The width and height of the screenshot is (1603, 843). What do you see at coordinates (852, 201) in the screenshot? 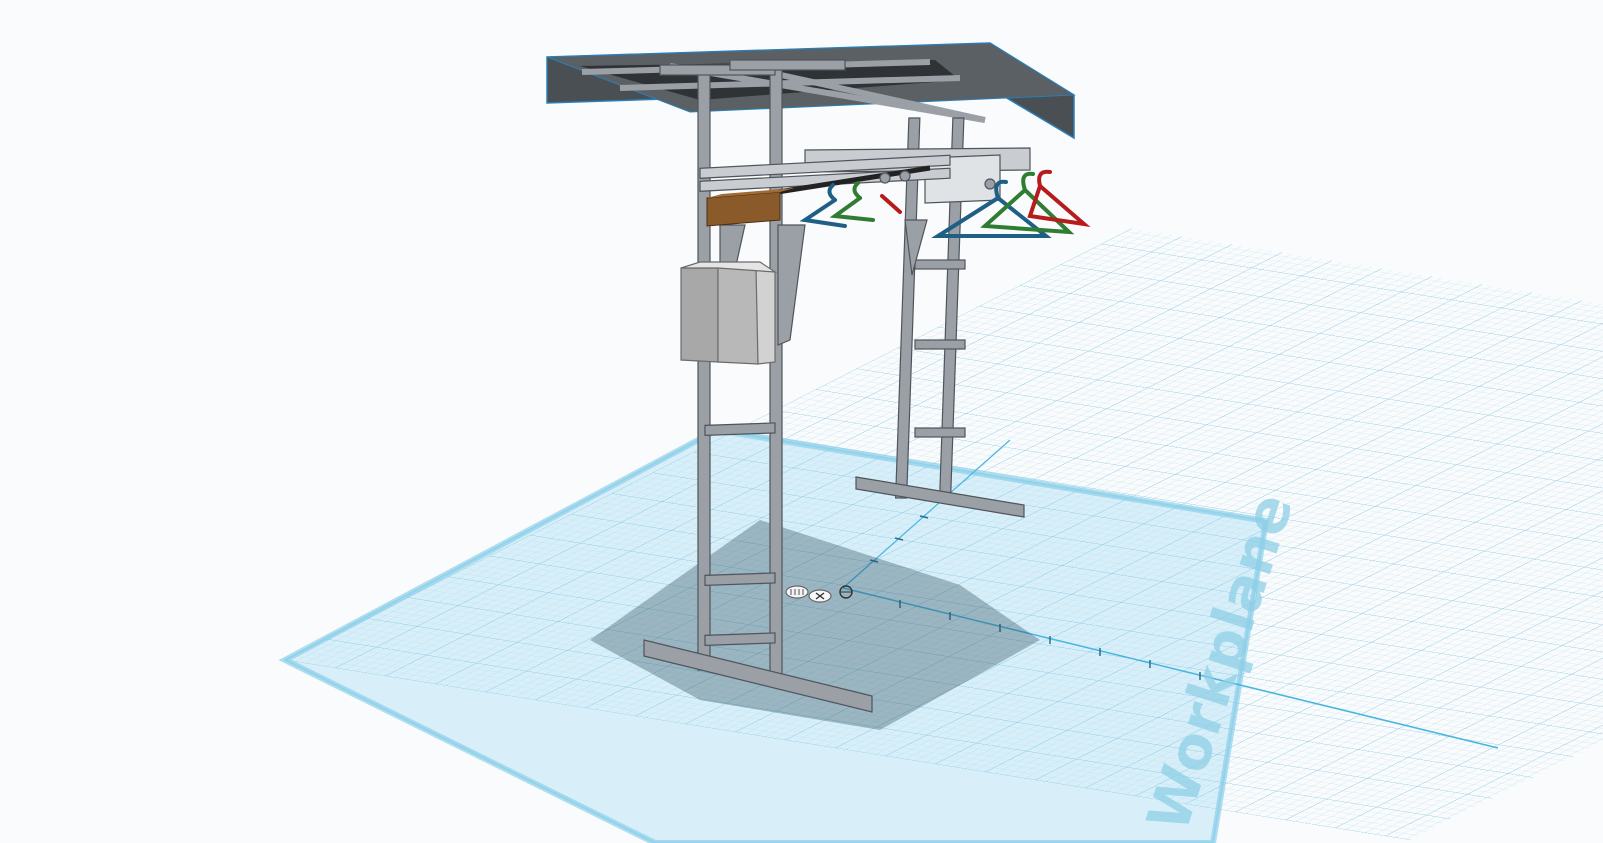
I see `hanger-green-left` at bounding box center [852, 201].